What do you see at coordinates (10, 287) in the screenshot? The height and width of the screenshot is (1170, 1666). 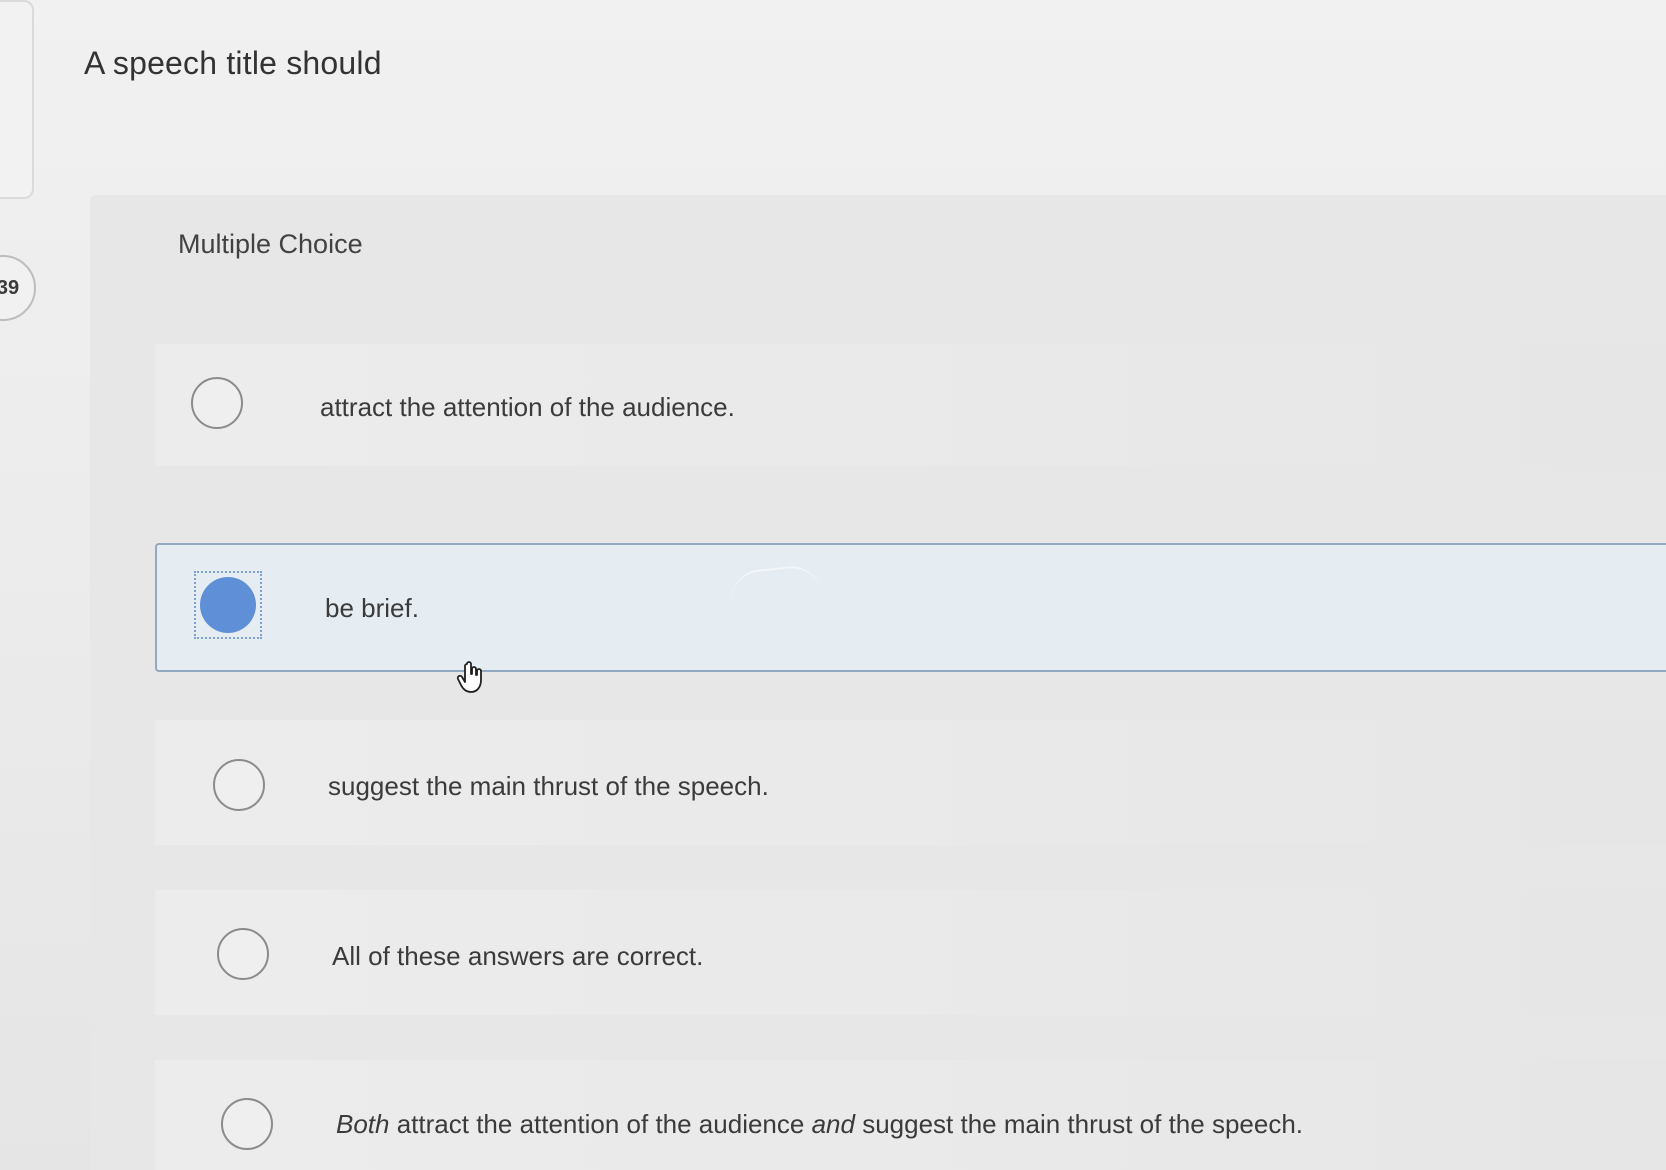 I see `question-number: 39` at bounding box center [10, 287].